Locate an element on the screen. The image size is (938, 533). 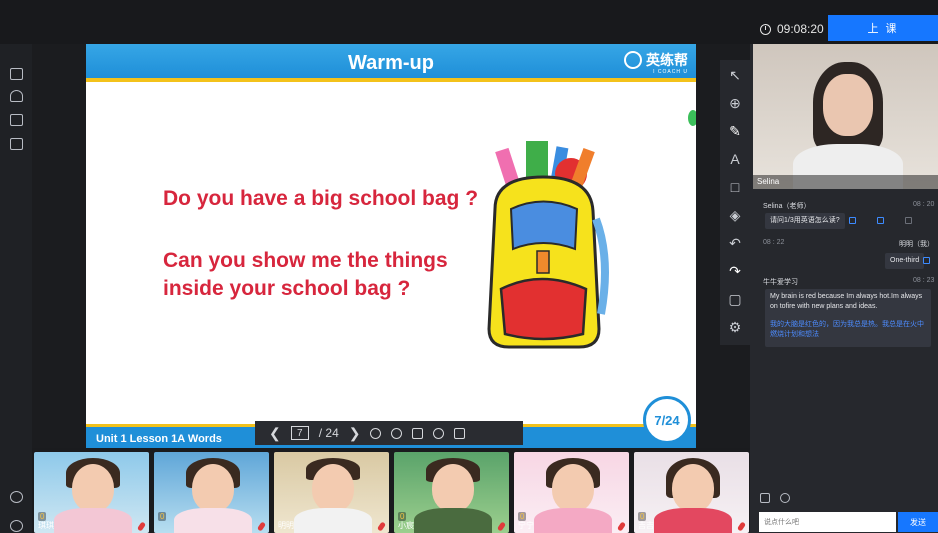
unit-label: Unit 1 Lesson 1A Words is located at coordinates (159, 439).